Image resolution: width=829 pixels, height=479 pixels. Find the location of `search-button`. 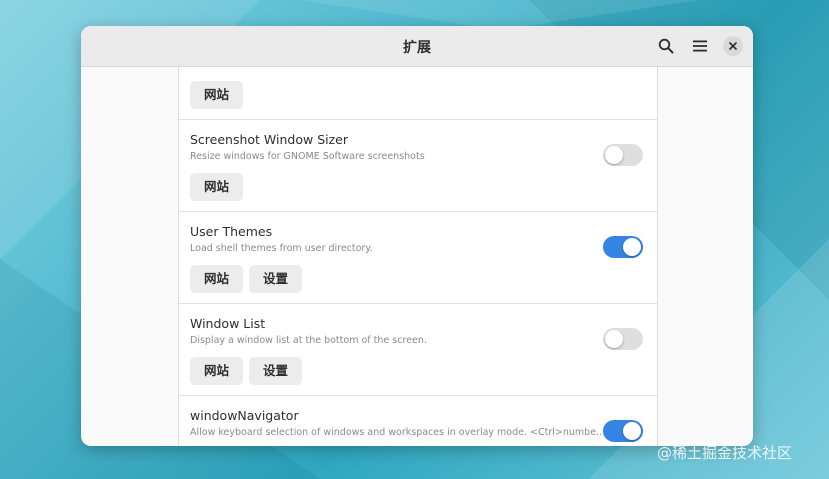

search-button is located at coordinates (666, 46).